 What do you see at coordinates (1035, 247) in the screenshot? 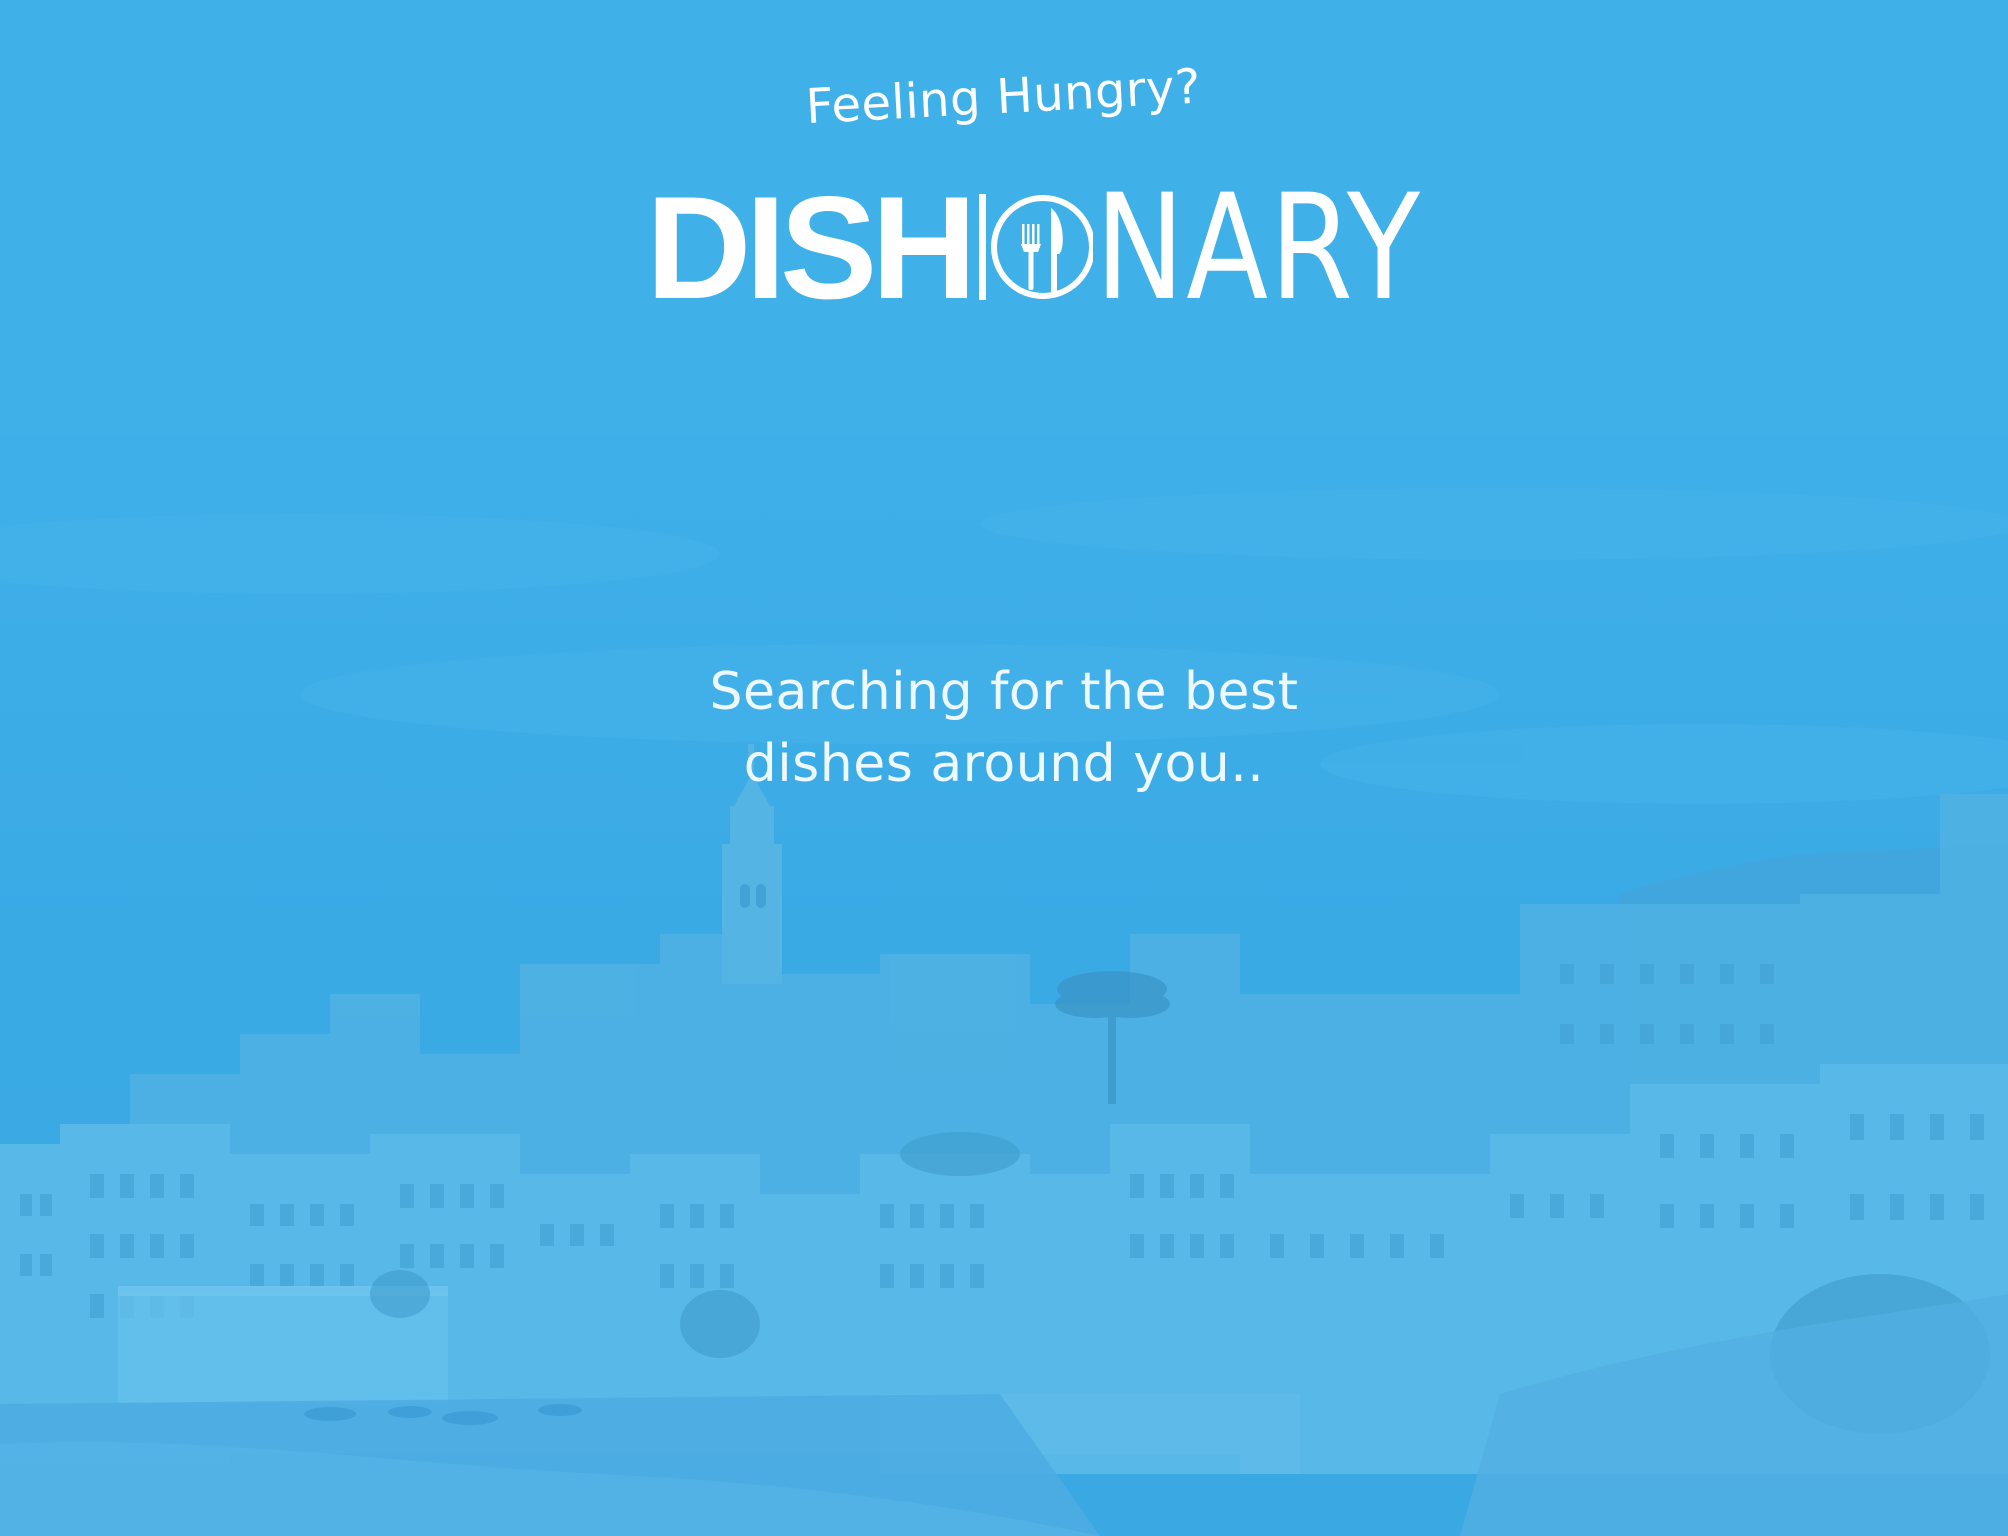
I see `fork-and-knife-plate-icon` at bounding box center [1035, 247].